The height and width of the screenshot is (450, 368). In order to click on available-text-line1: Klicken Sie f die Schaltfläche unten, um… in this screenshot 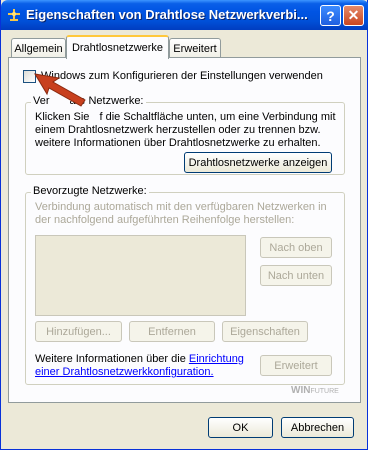, I will do `click(185, 117)`.